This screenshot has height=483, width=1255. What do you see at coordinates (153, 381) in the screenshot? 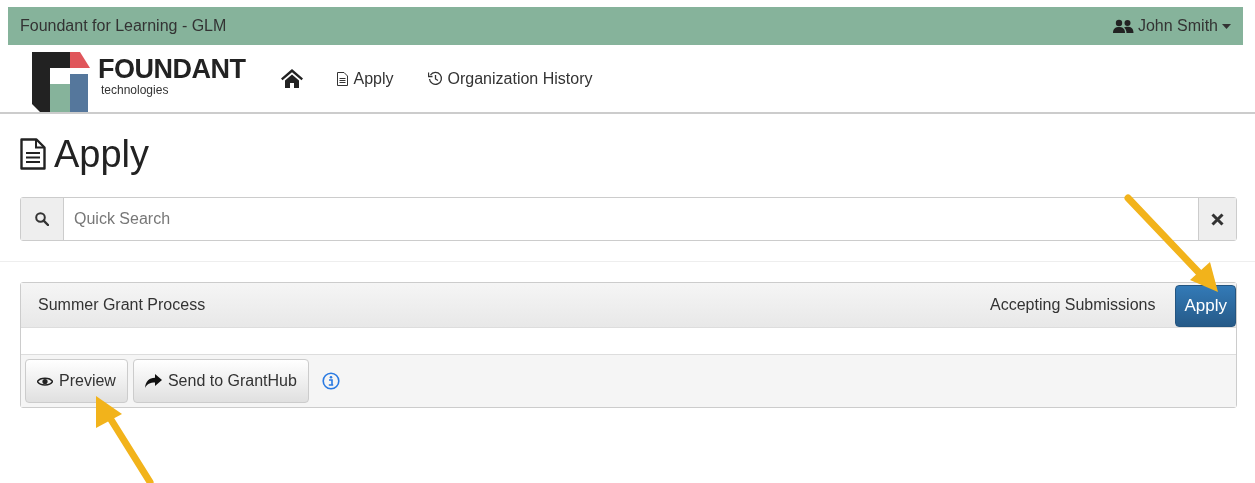
I see `share-arrow-icon` at bounding box center [153, 381].